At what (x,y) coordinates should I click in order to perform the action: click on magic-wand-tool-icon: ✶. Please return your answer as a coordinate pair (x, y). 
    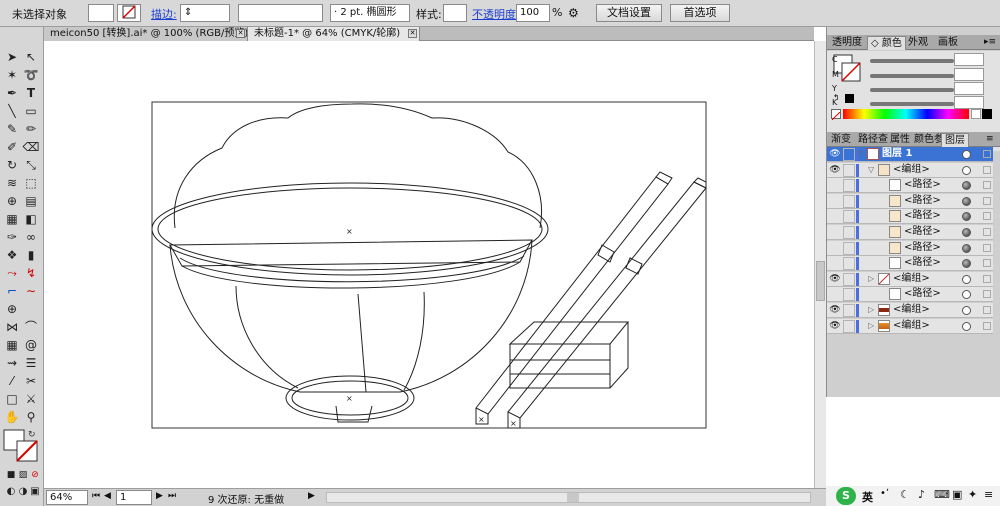
    Looking at the image, I should click on (12, 75).